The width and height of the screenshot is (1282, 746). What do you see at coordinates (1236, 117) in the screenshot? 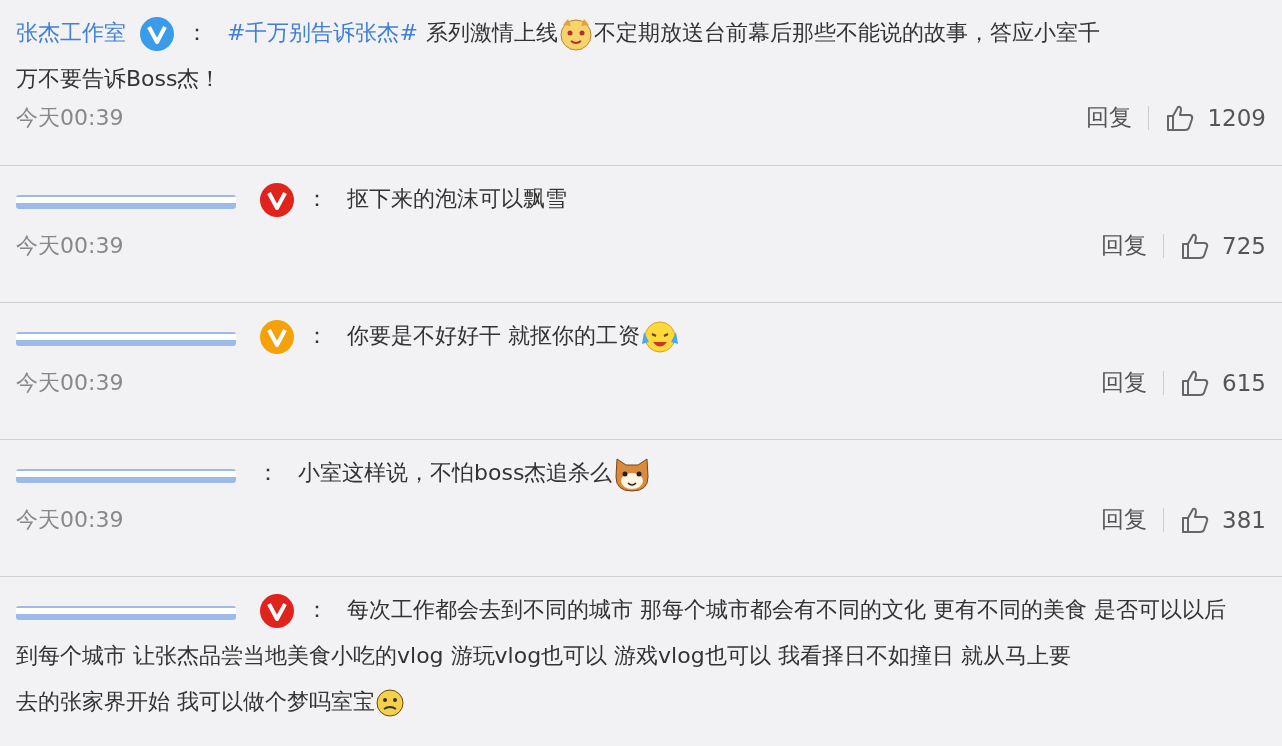
I see `like-count: 1209` at bounding box center [1236, 117].